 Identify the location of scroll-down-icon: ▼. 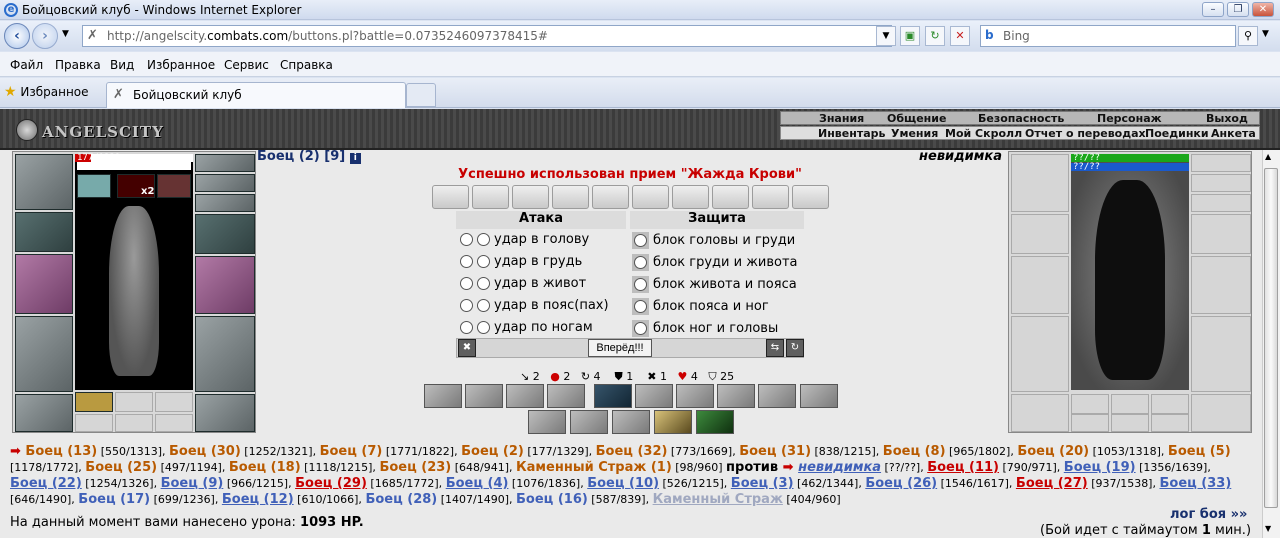
(1268, 528).